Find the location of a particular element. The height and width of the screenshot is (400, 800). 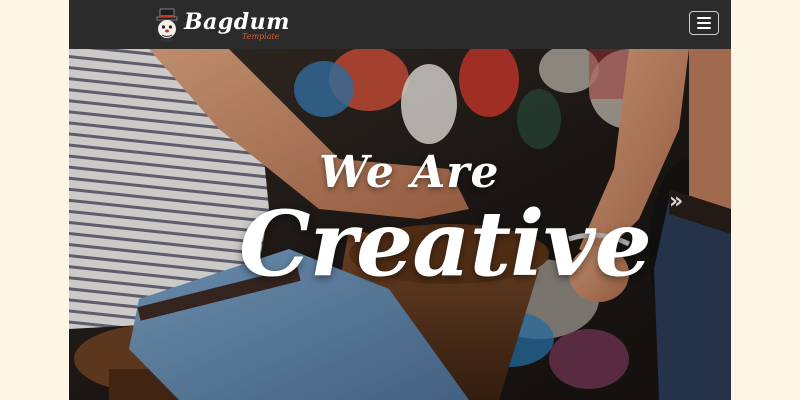

brand-tagline: Template is located at coordinates (261, 36).